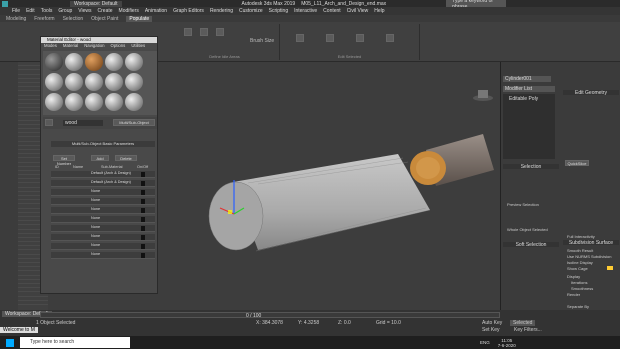  I want to click on menu-item-interactive: Interactive, so click(305, 11).